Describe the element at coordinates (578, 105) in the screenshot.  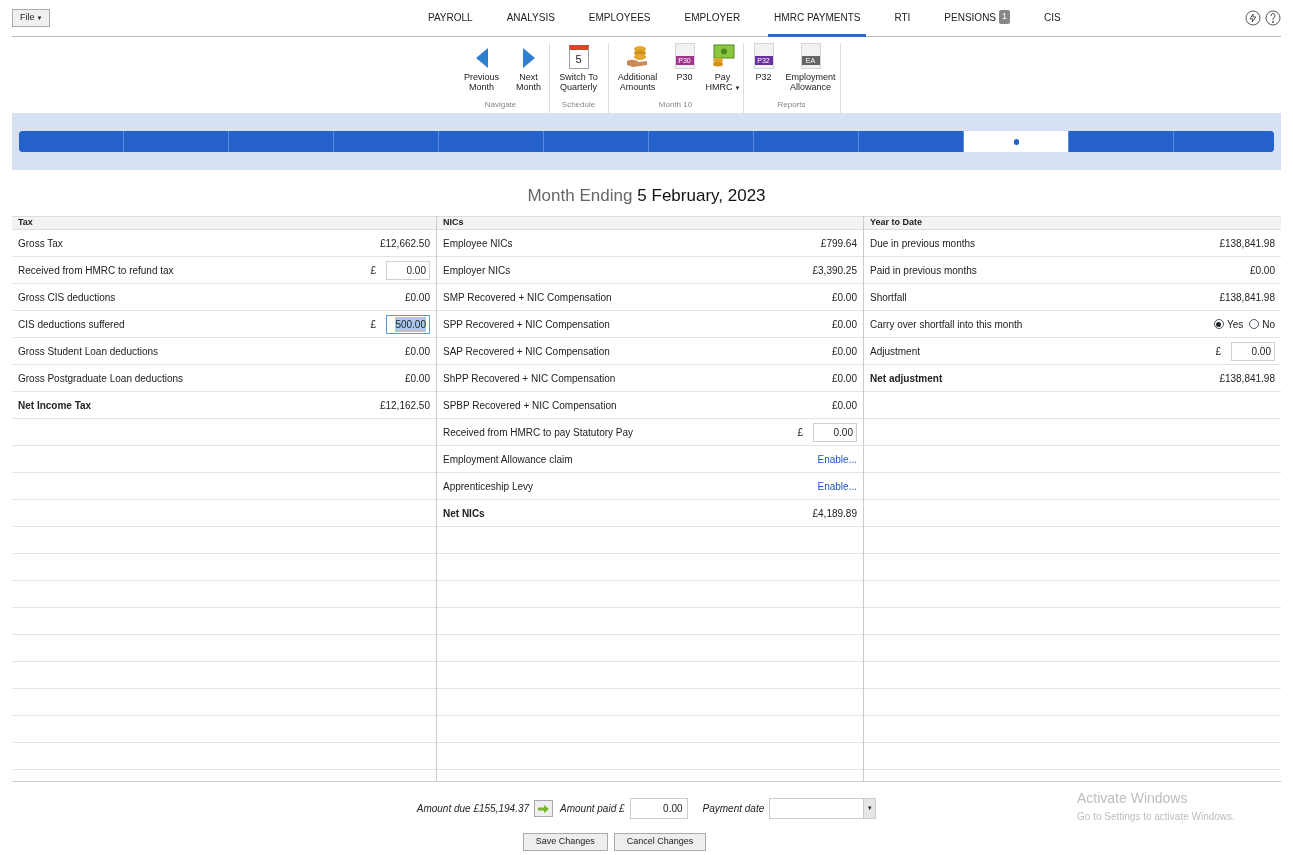
I see `group-label: Schedule` at that location.